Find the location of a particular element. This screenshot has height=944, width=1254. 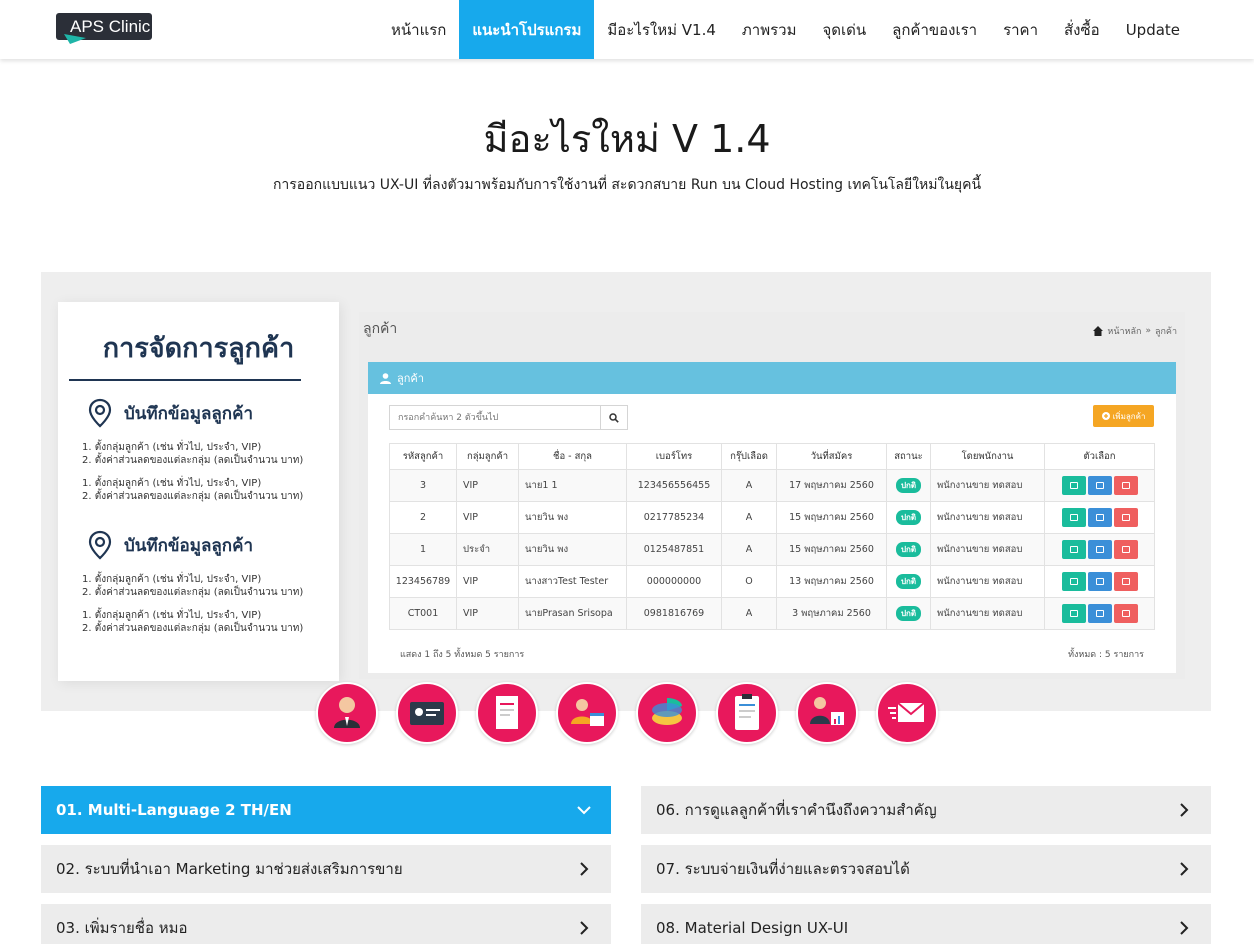

cell-phone: 0217785234 is located at coordinates (674, 517).